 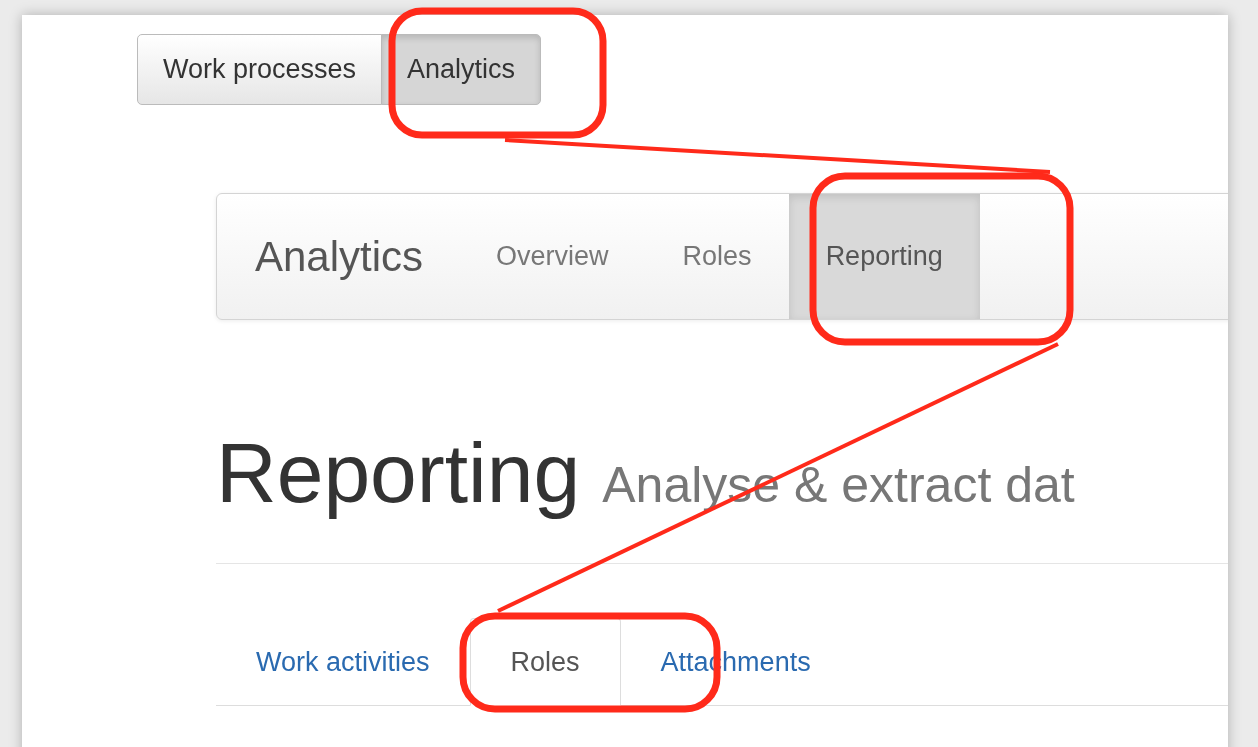 What do you see at coordinates (552, 256) in the screenshot?
I see `nav-link: Overview` at bounding box center [552, 256].